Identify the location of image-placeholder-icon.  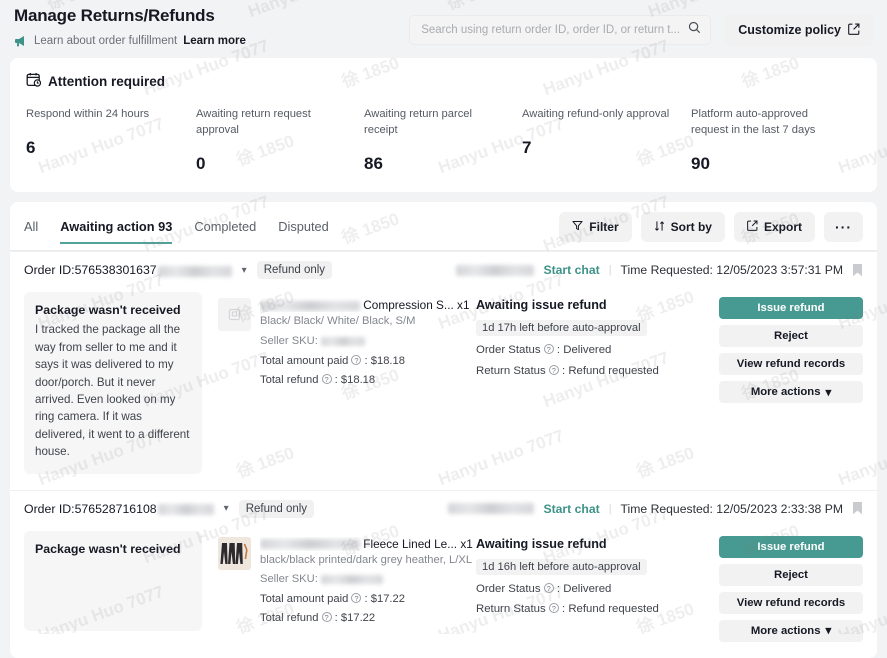
(234, 315).